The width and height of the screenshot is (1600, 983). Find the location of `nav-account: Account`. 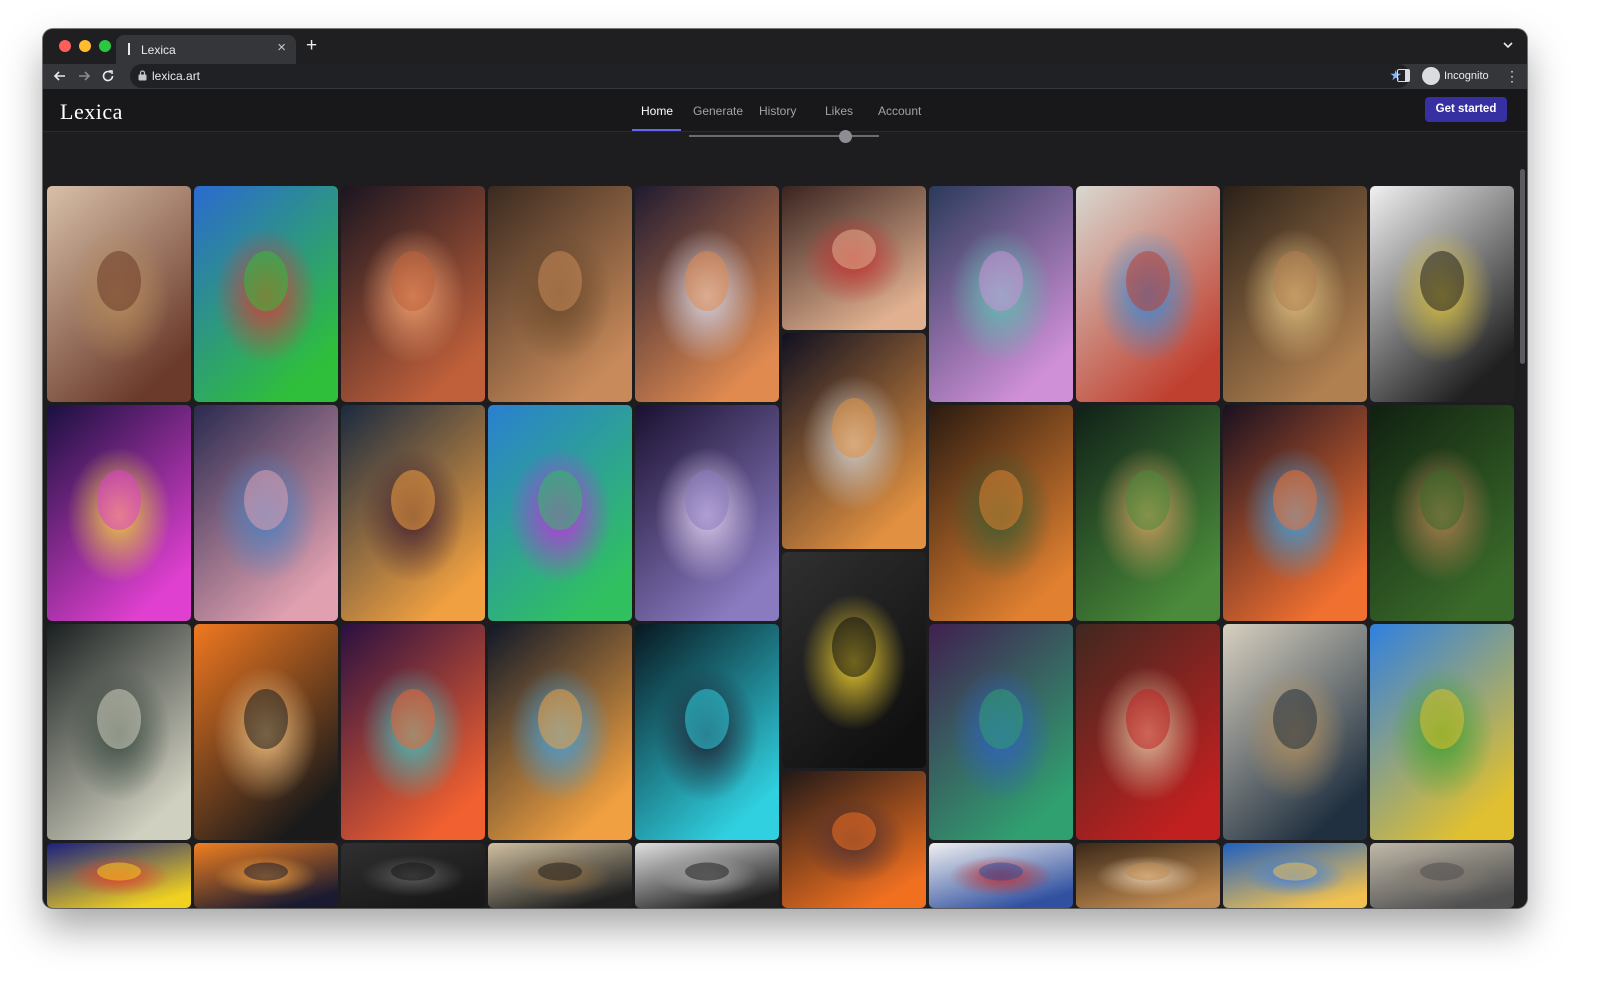

nav-account: Account is located at coordinates (899, 111).